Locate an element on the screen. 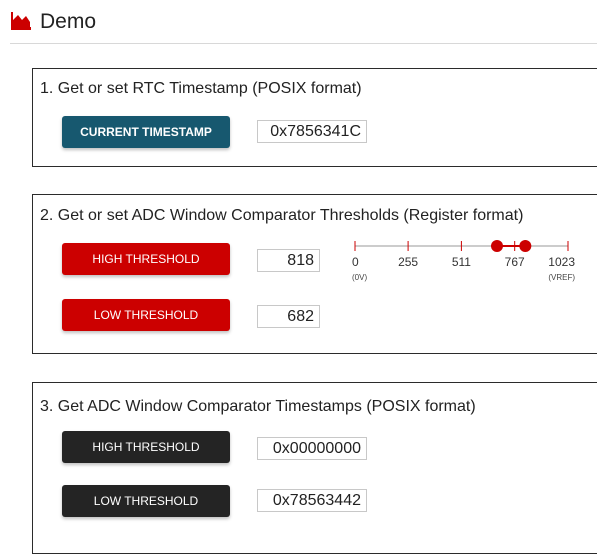 This screenshot has height=554, width=597. slider-tick-label: 255 is located at coordinates (408, 262).